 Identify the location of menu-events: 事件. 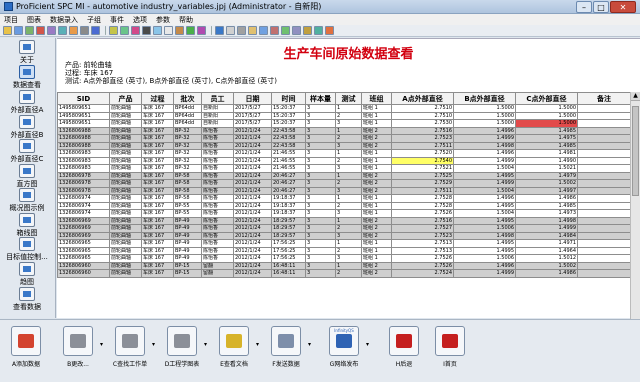
(117, 20).